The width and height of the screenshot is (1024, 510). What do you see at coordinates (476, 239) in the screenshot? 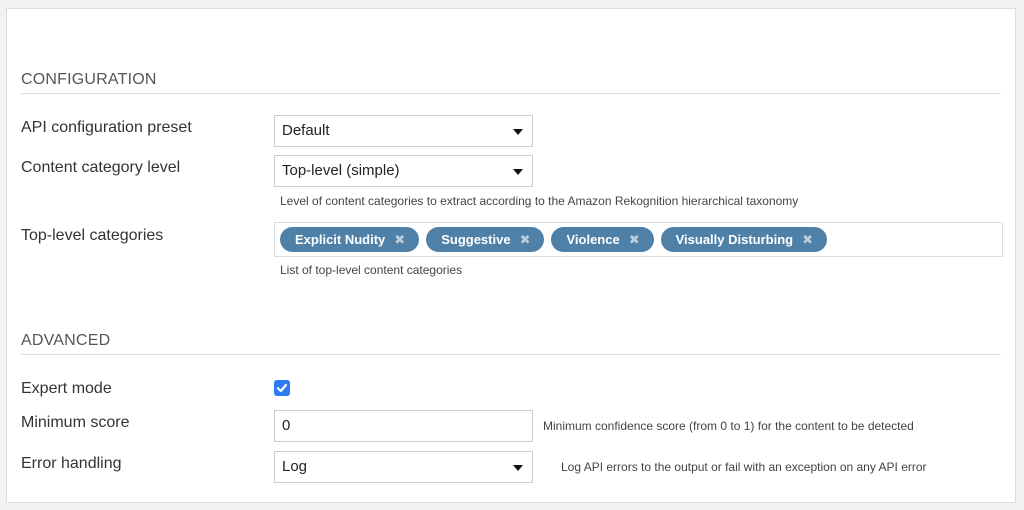
I see `tag-label: Suggestive` at bounding box center [476, 239].